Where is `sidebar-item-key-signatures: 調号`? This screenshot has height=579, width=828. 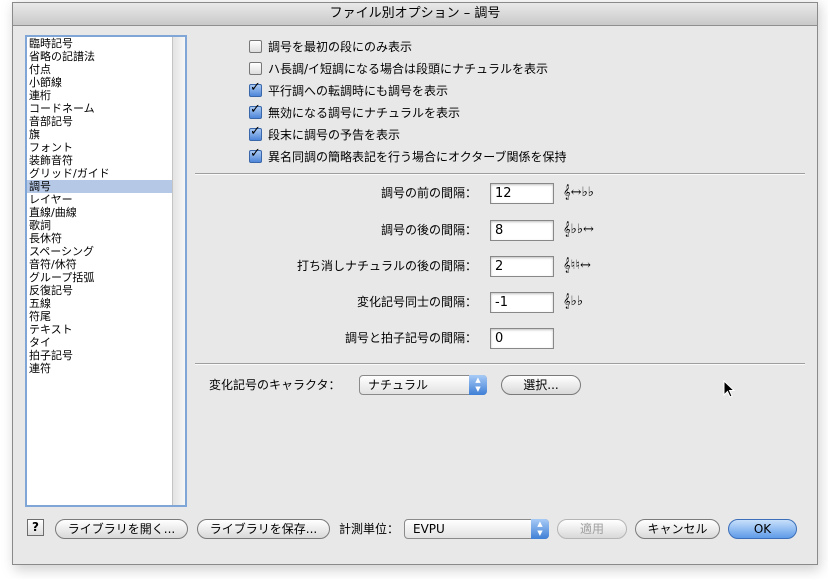
sidebar-item-key-signatures: 調号 is located at coordinates (100, 186).